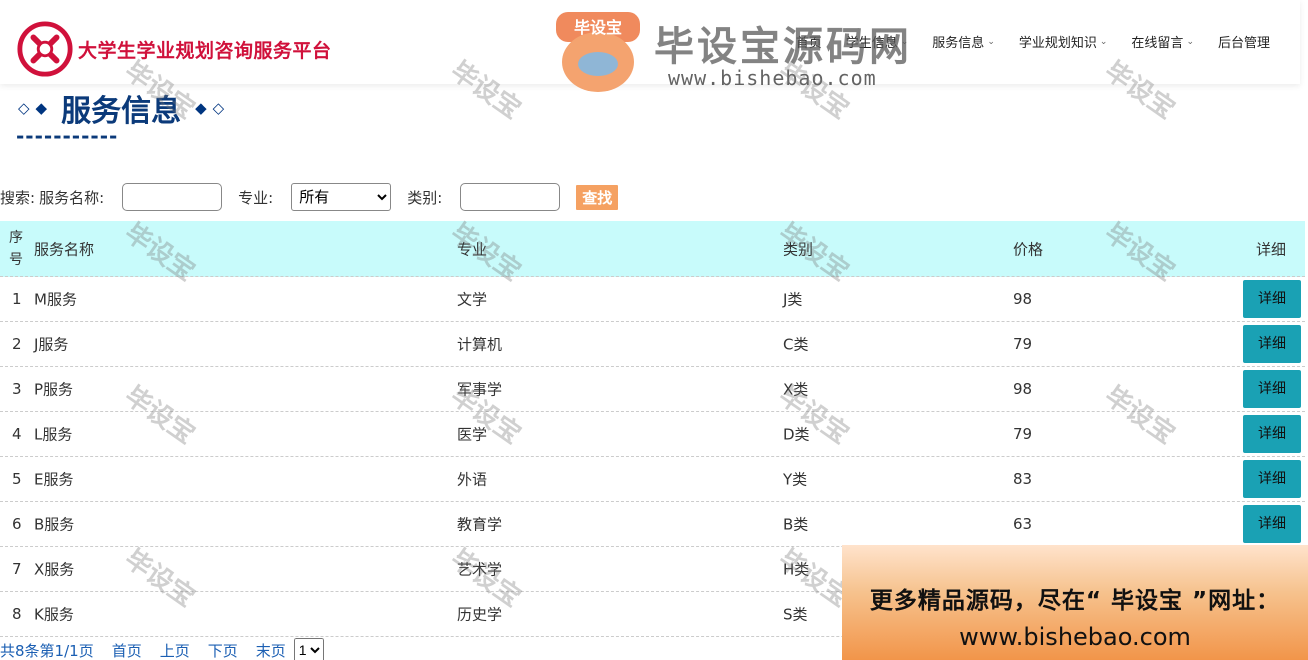  What do you see at coordinates (1271, 249) in the screenshot?
I see `header-detail: 详细` at bounding box center [1271, 249].